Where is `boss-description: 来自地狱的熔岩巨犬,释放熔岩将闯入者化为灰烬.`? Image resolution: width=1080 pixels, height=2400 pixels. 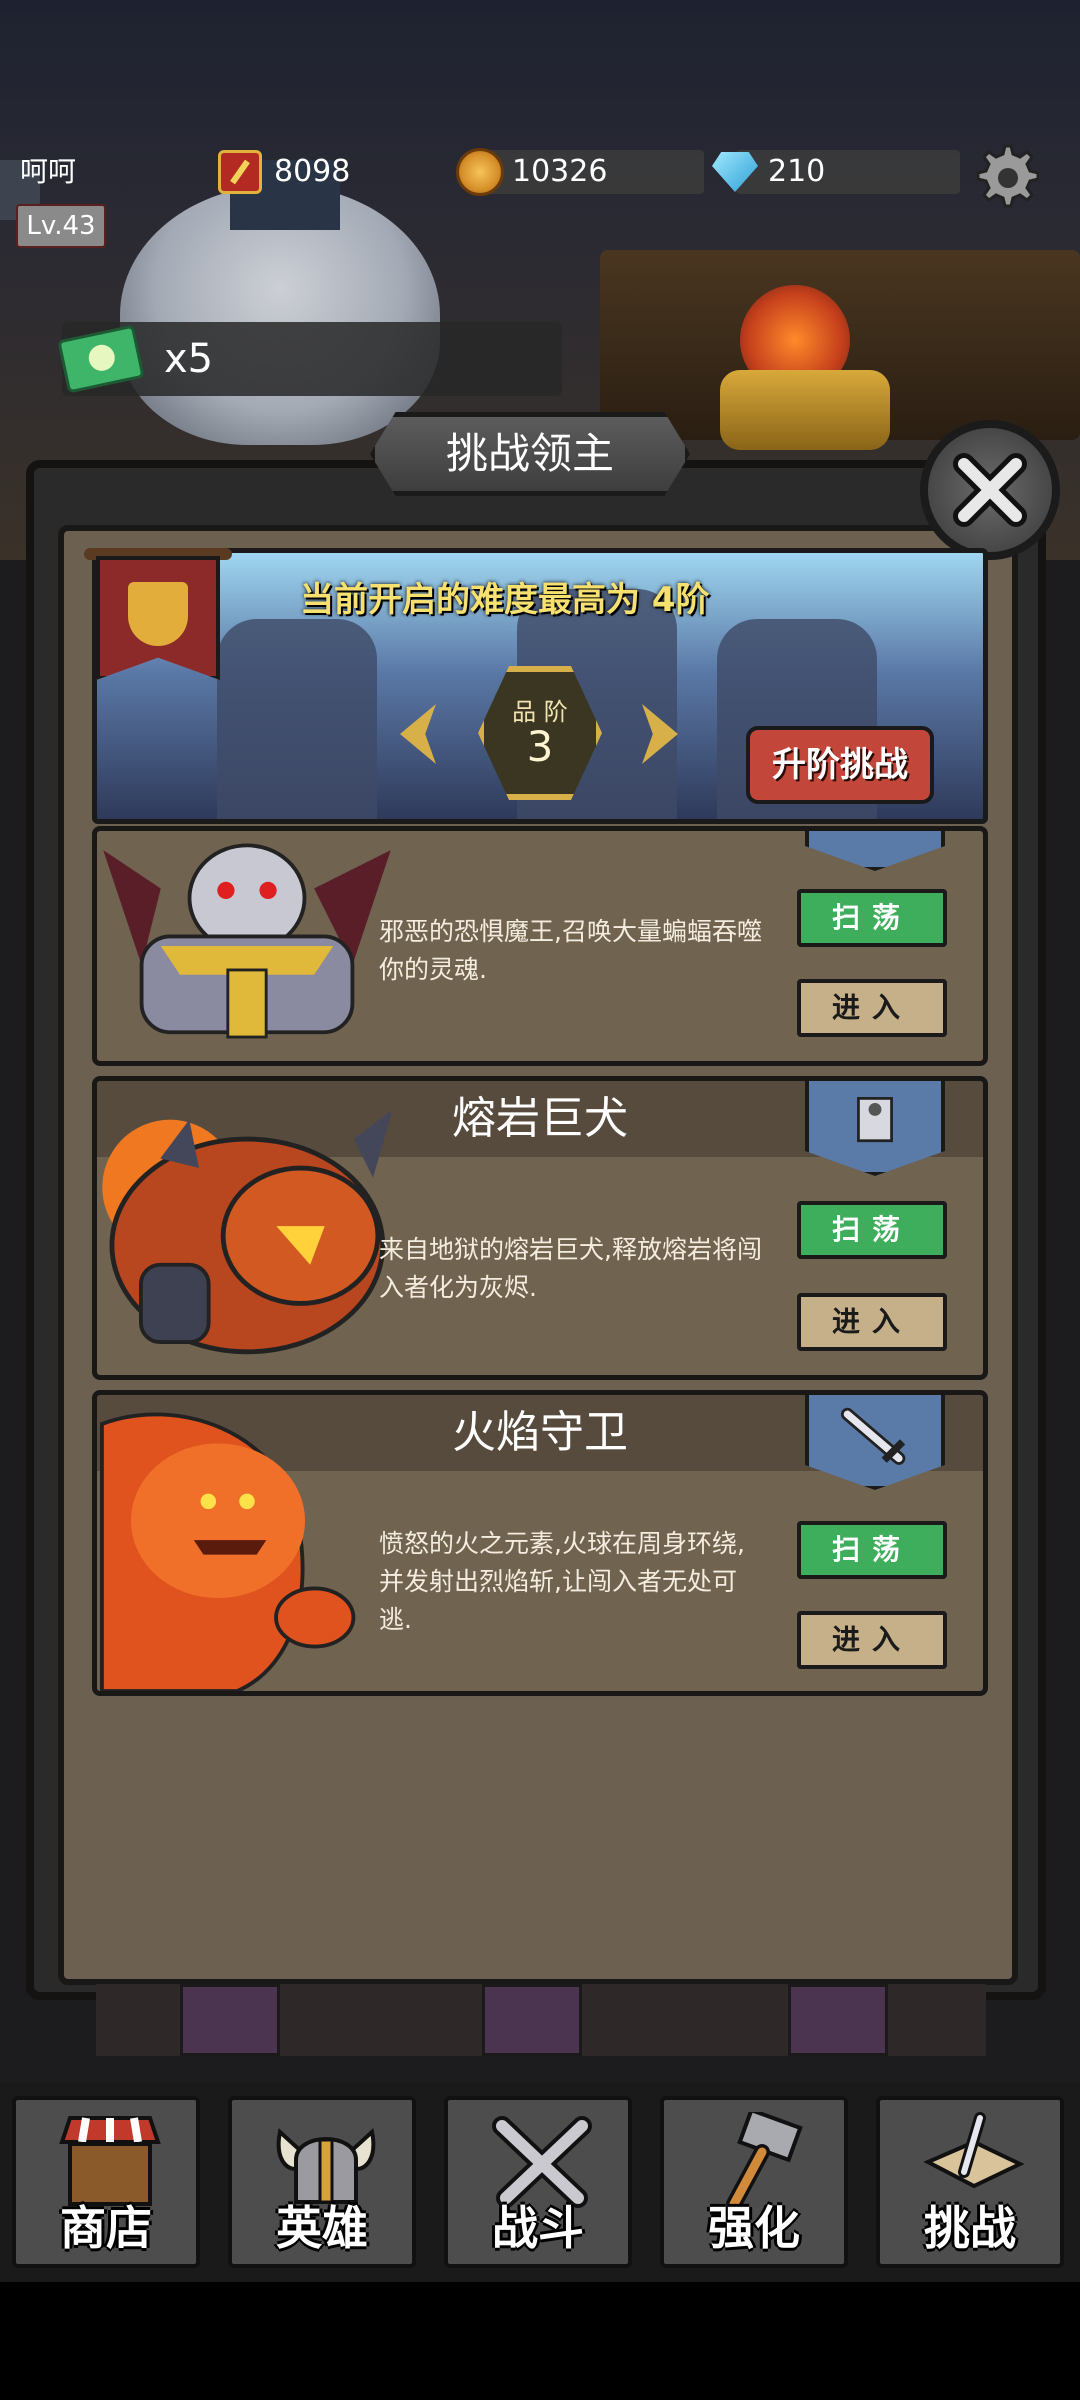
boss-description: 来自地狱的熔岩巨犬,释放熔岩将闯入者化为灰烬. is located at coordinates (570, 1268).